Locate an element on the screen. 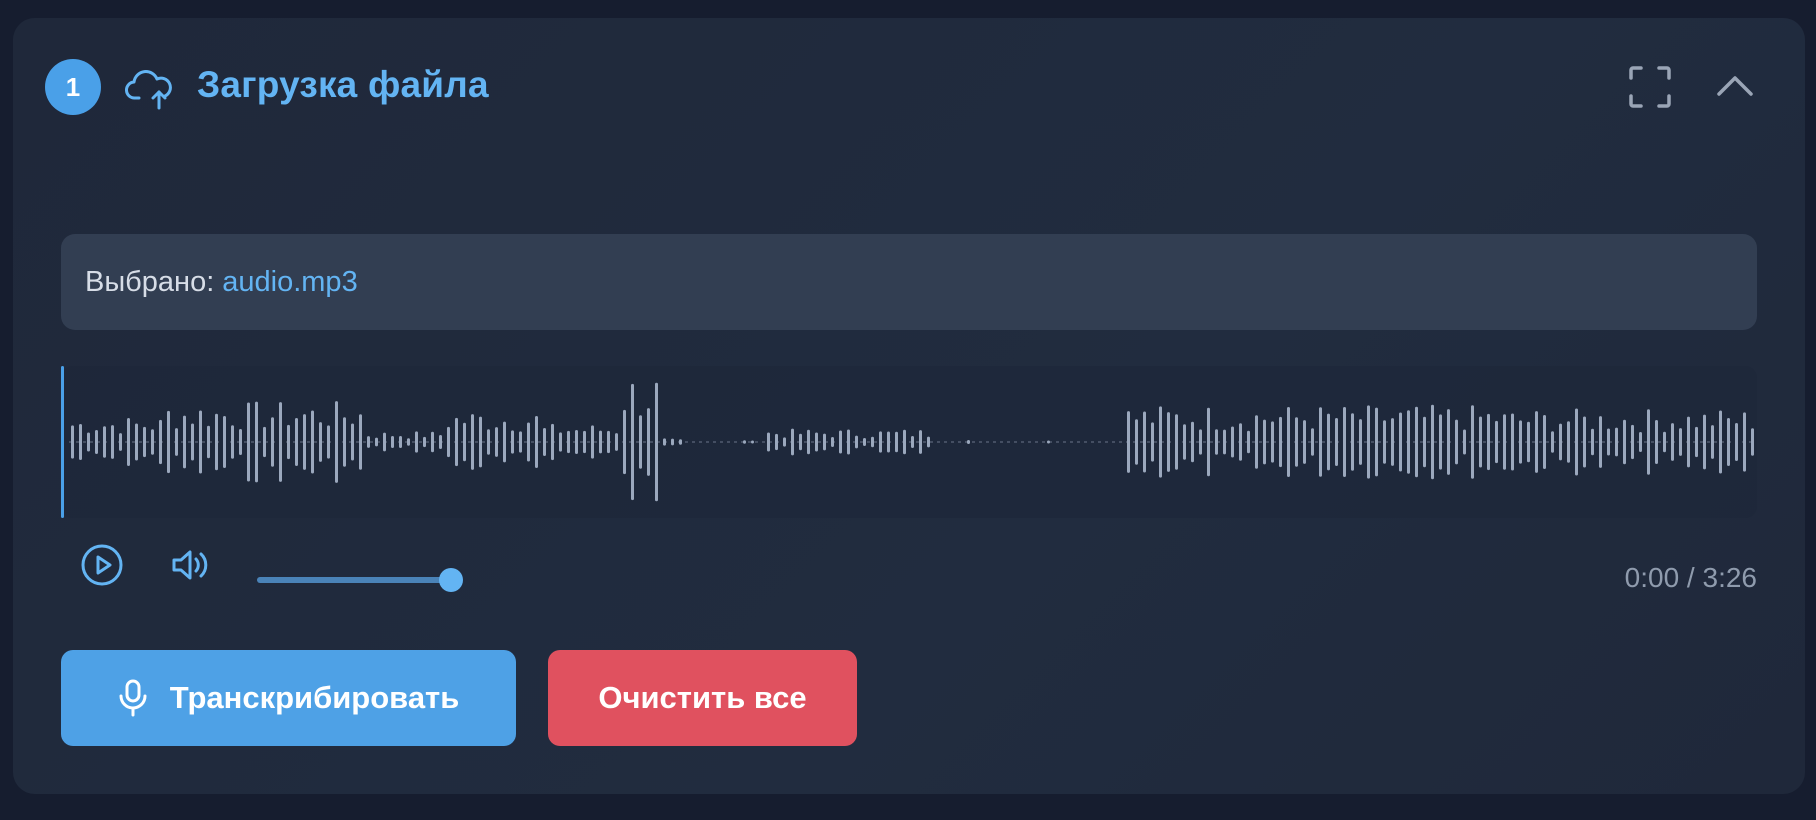 The width and height of the screenshot is (1816, 820). volume-fill is located at coordinates (354, 580).